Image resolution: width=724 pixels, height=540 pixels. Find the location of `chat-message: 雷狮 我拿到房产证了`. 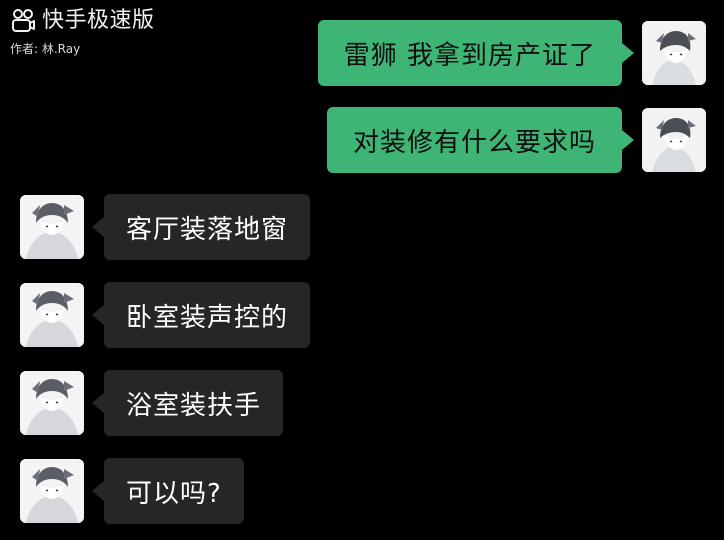

chat-message: 雷狮 我拿到房产证了 is located at coordinates (511, 53).